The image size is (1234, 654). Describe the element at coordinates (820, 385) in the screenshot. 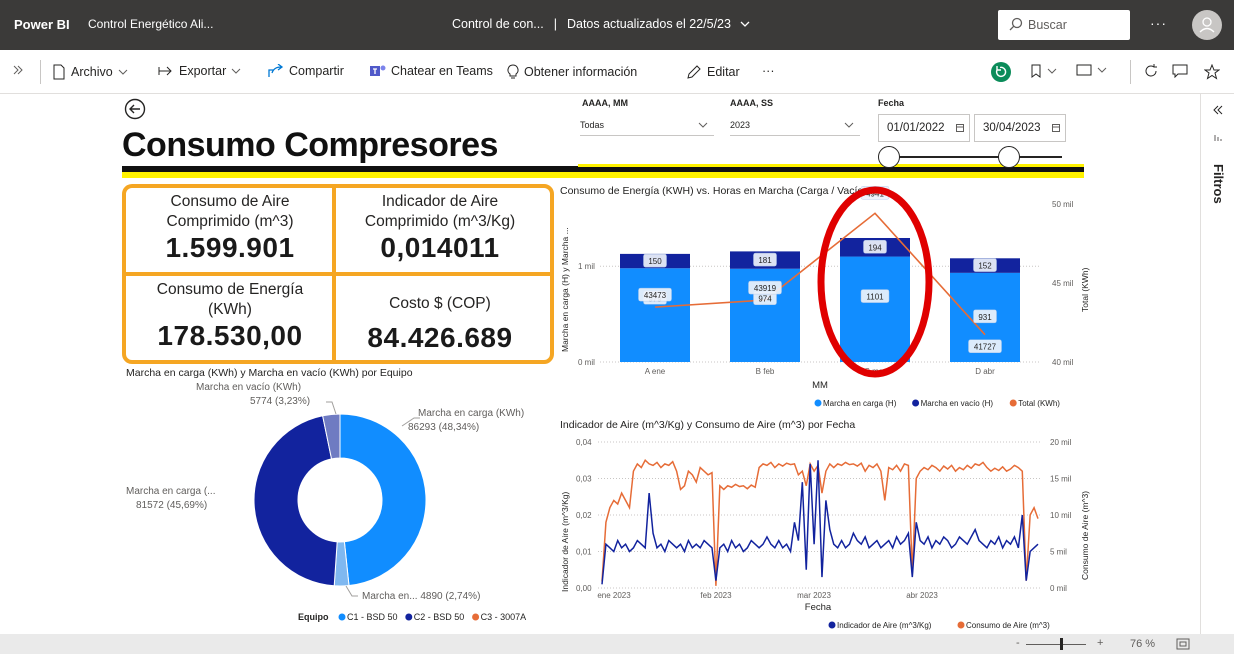

I see `x-axis-title: MM` at that location.